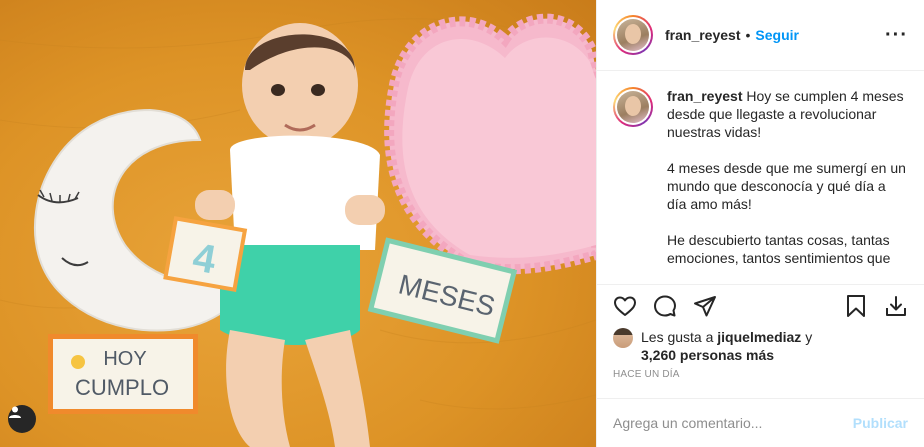 The image size is (924, 447). I want to click on author-username: fran_reyest, so click(703, 35).